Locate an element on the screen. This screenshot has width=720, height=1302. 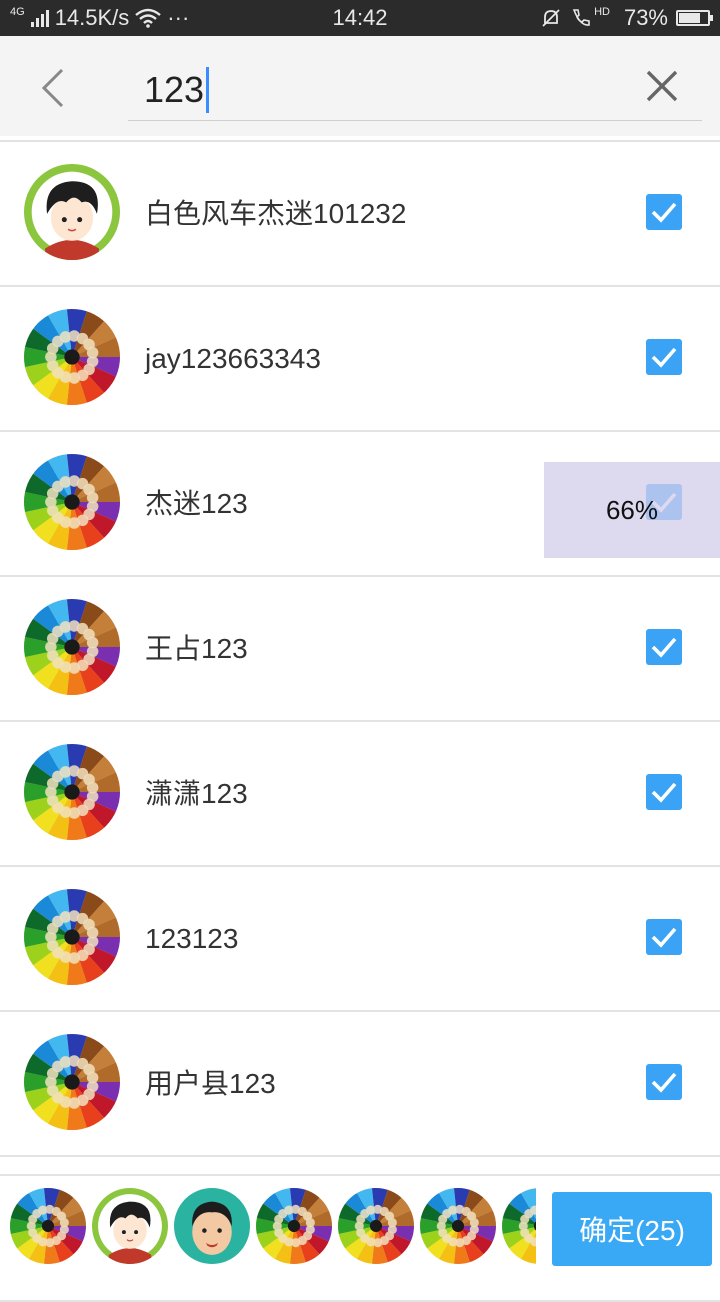
contact-item: 潇潇123 is located at coordinates (360, 794).